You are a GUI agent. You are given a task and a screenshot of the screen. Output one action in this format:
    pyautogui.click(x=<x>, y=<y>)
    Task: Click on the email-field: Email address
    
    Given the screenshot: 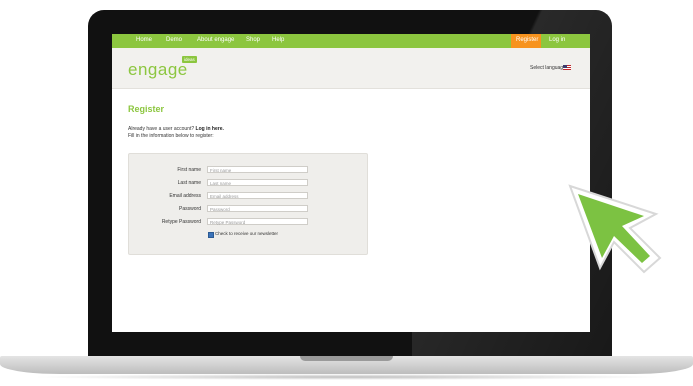 What is the action you would take?
    pyautogui.click(x=257, y=195)
    